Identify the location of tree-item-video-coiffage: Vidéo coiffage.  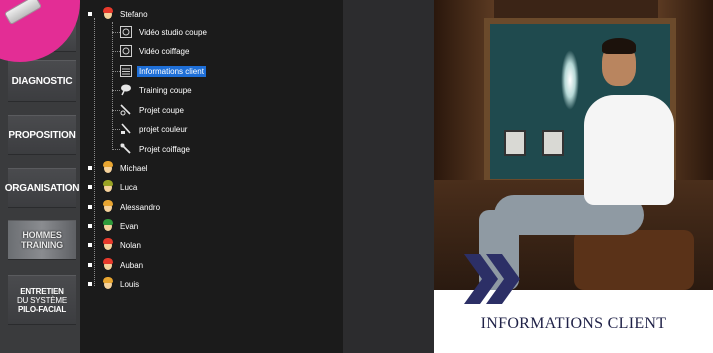
(155, 51).